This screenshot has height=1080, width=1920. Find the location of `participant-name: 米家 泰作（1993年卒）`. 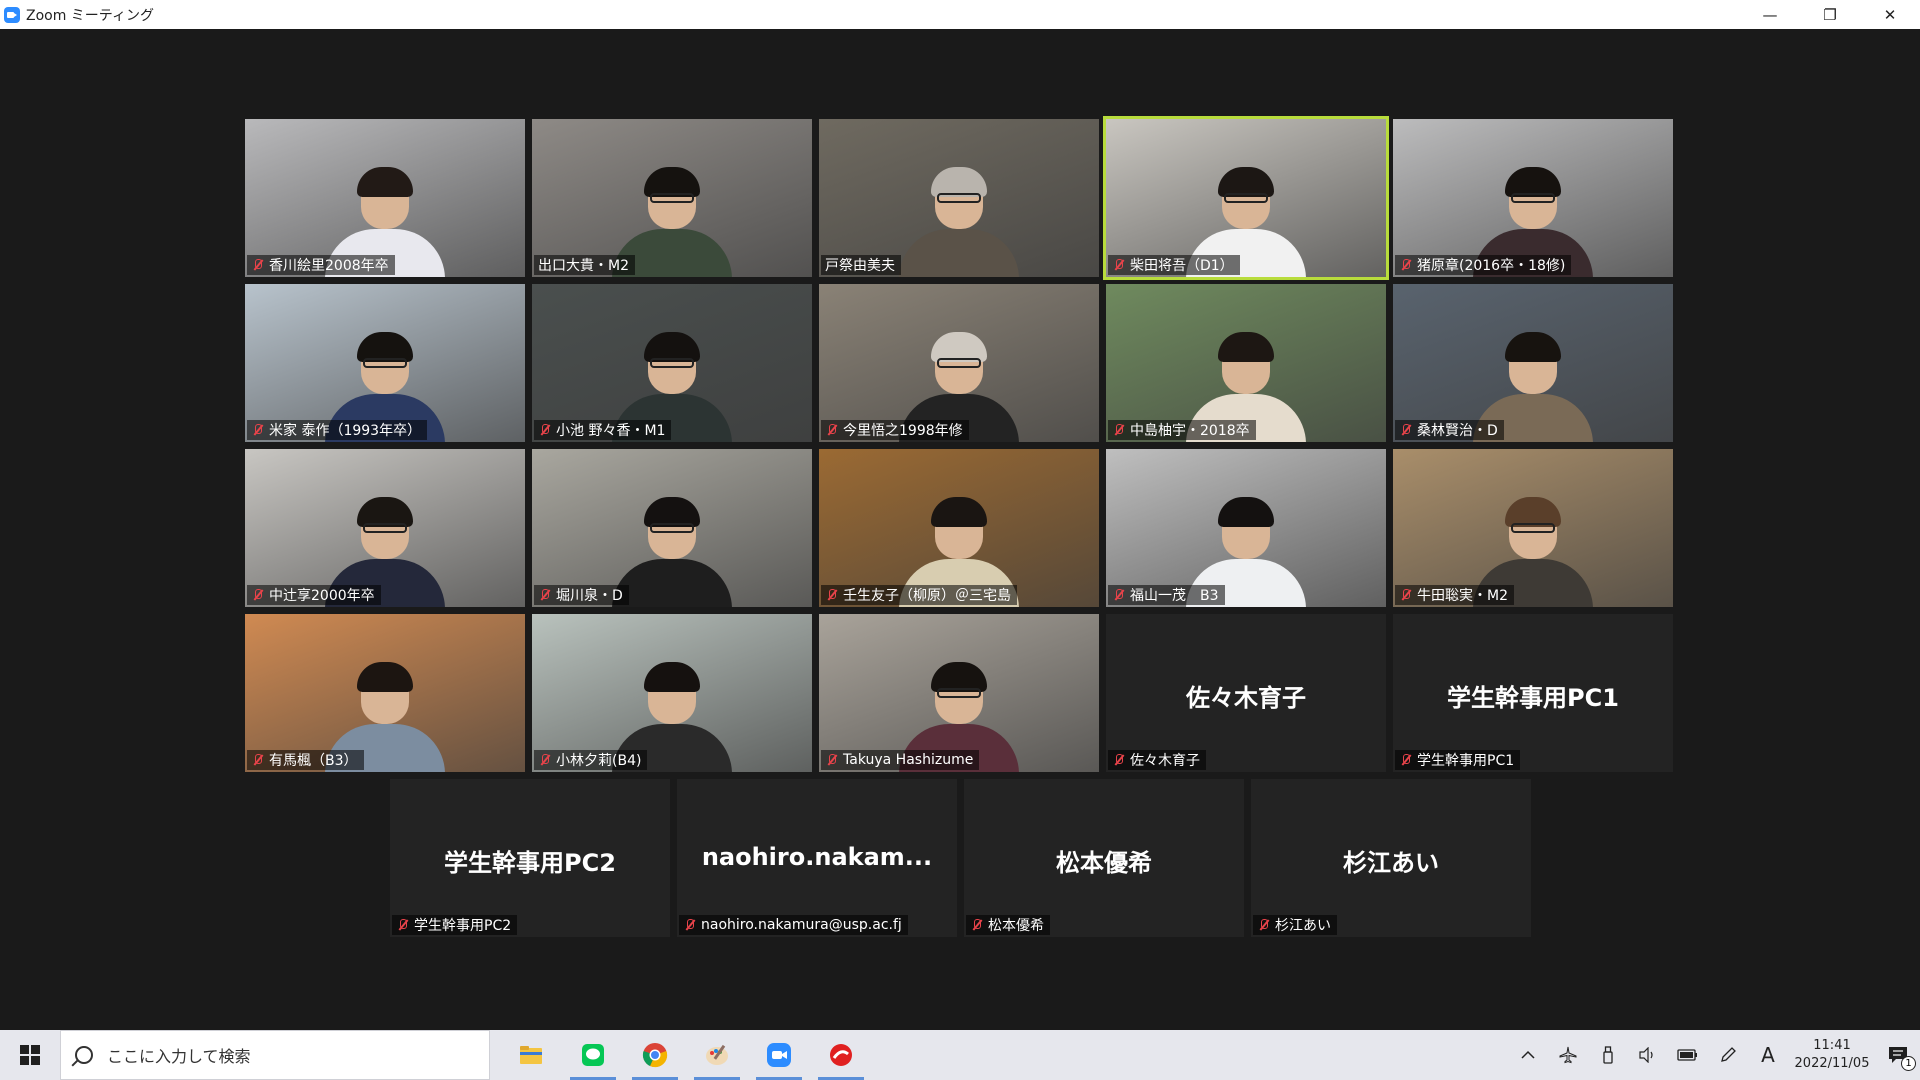

participant-name: 米家 泰作（1993年卒） is located at coordinates (345, 431).